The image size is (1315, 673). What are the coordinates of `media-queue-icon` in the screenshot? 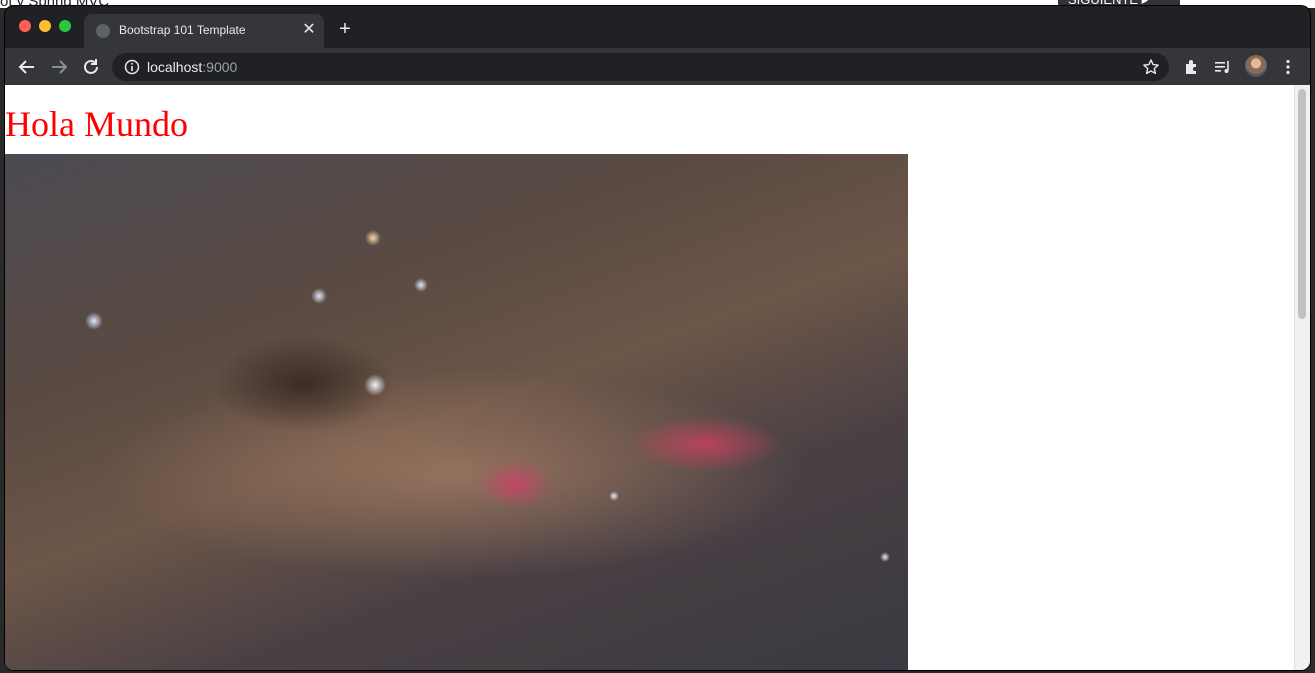 It's located at (1223, 67).